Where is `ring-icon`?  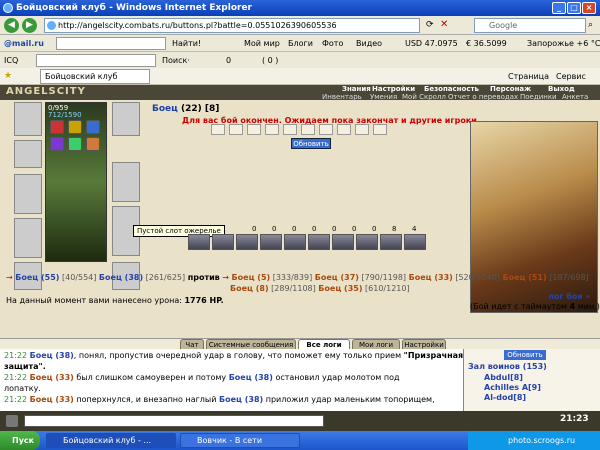
ring-icon is located at coordinates (57, 127).